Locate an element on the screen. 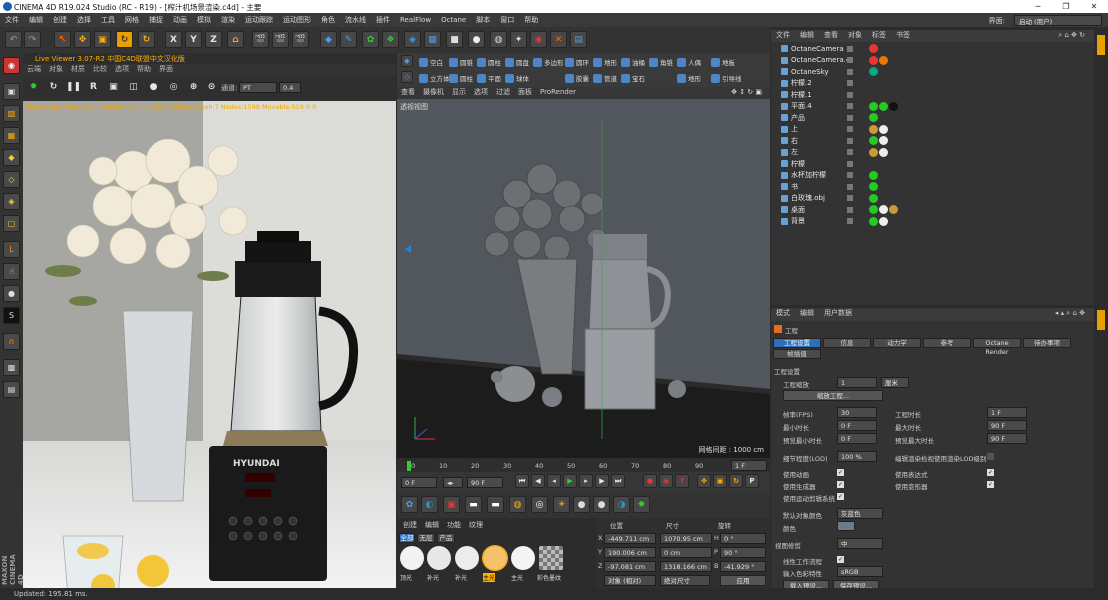 The height and width of the screenshot is (600, 1108). menu-item-character: 角色 is located at coordinates (328, 19).